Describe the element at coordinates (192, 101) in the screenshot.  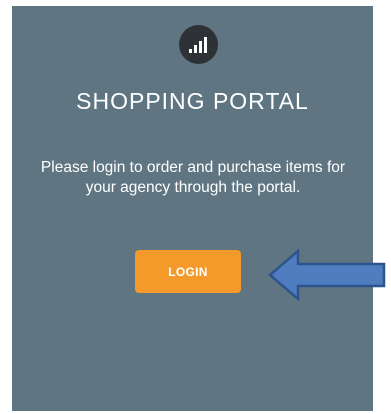
I see `page-title: SHOPPING PORTAL` at that location.